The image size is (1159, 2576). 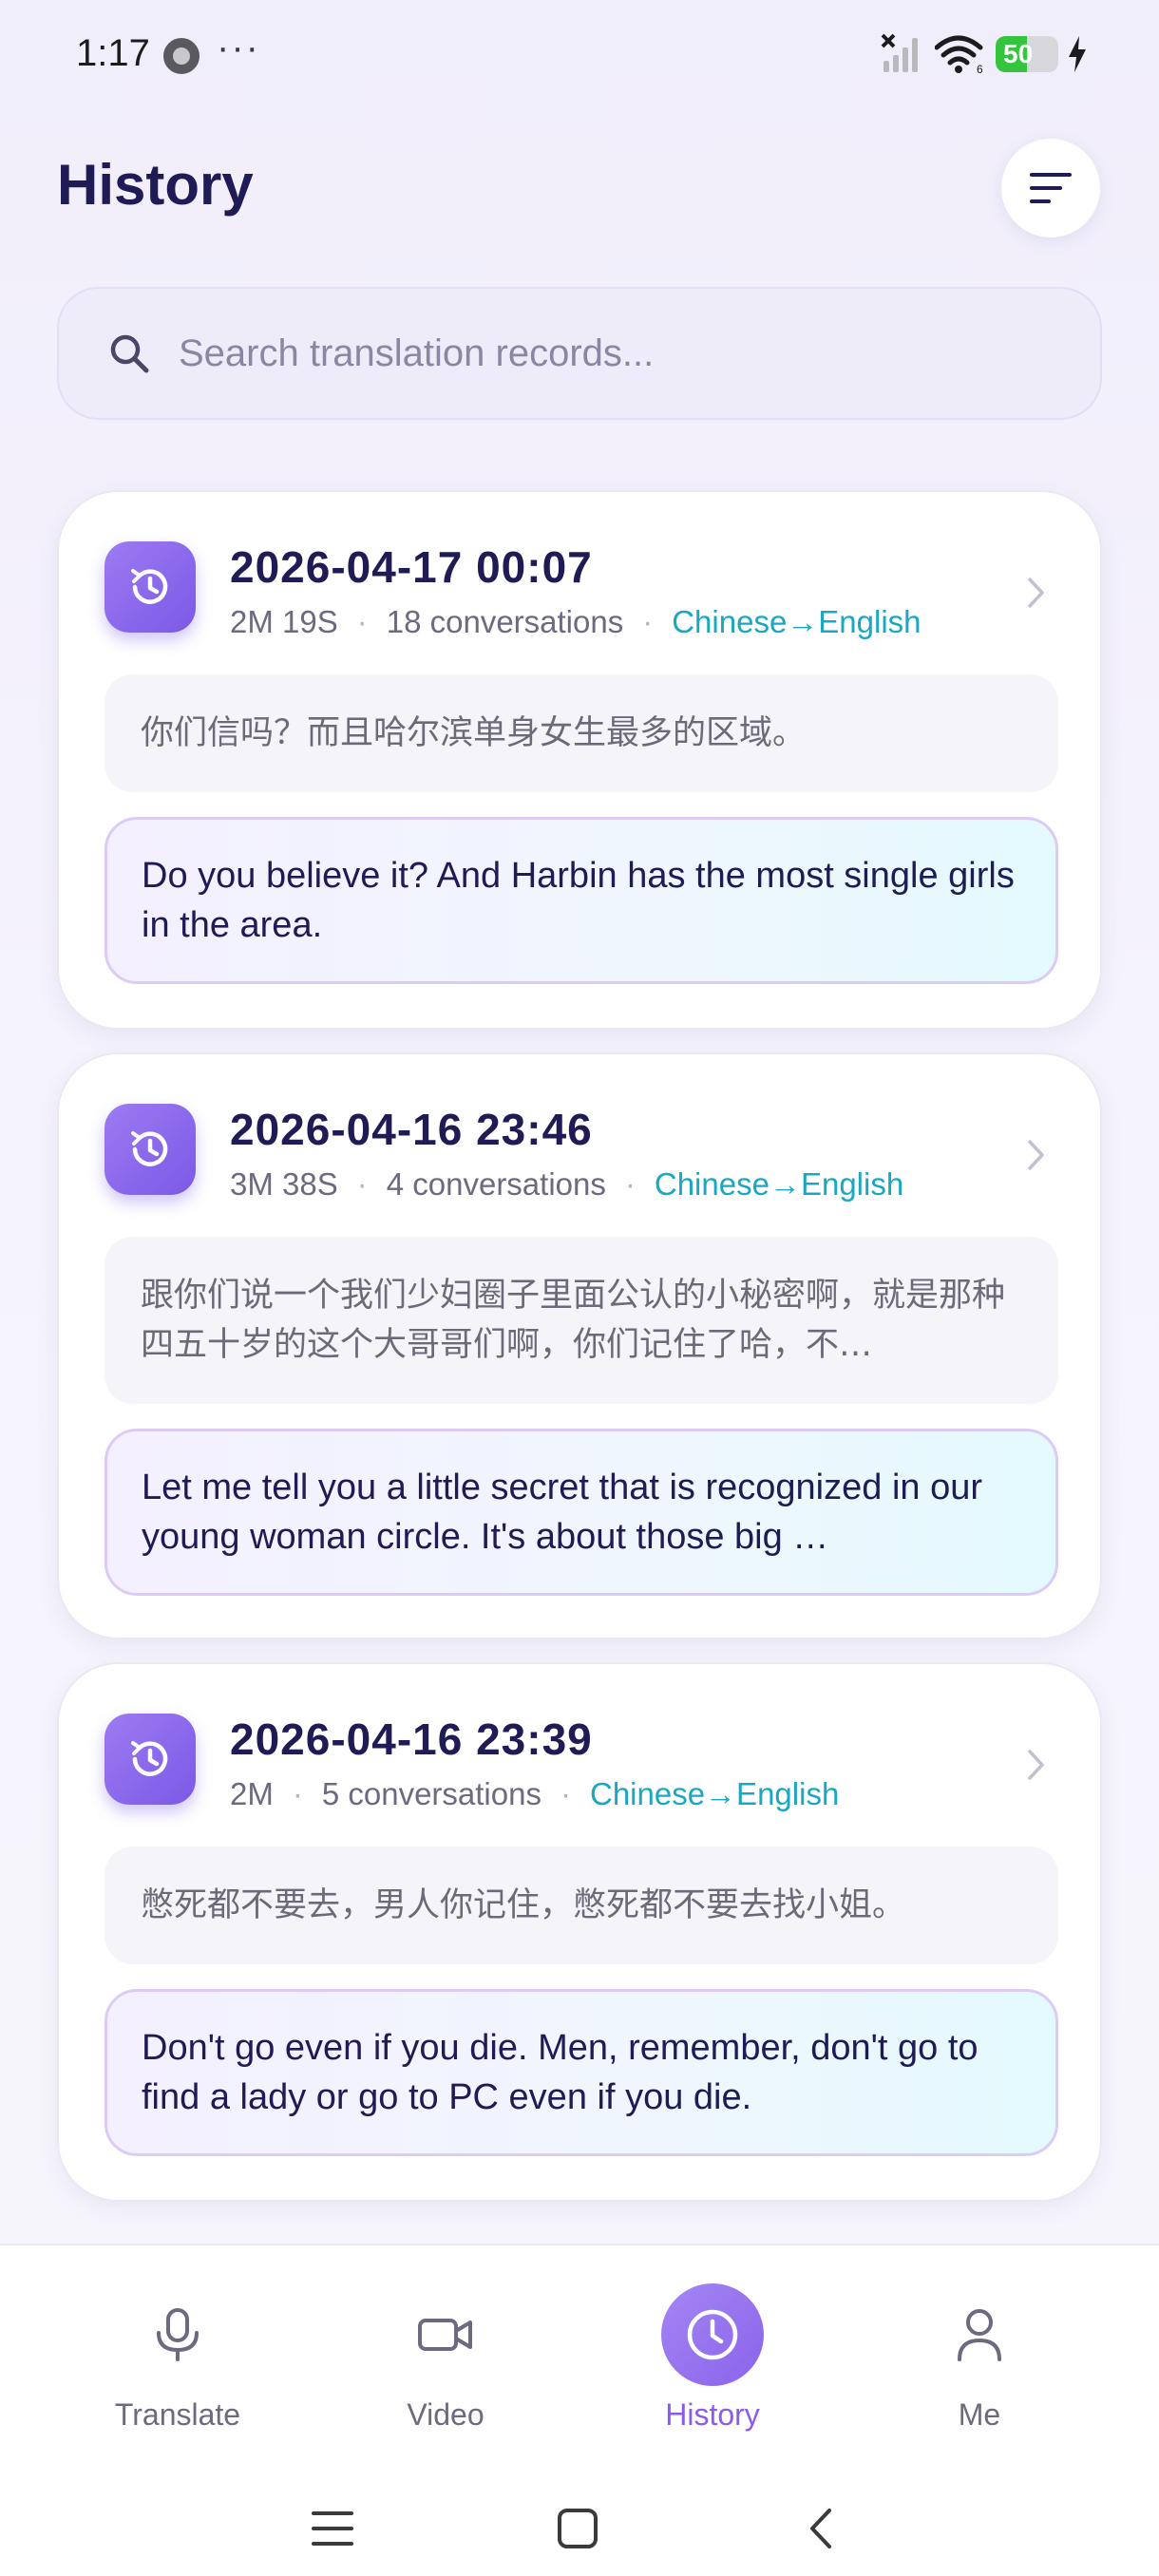 I want to click on record-conversations: 5 conversations, so click(x=431, y=1793).